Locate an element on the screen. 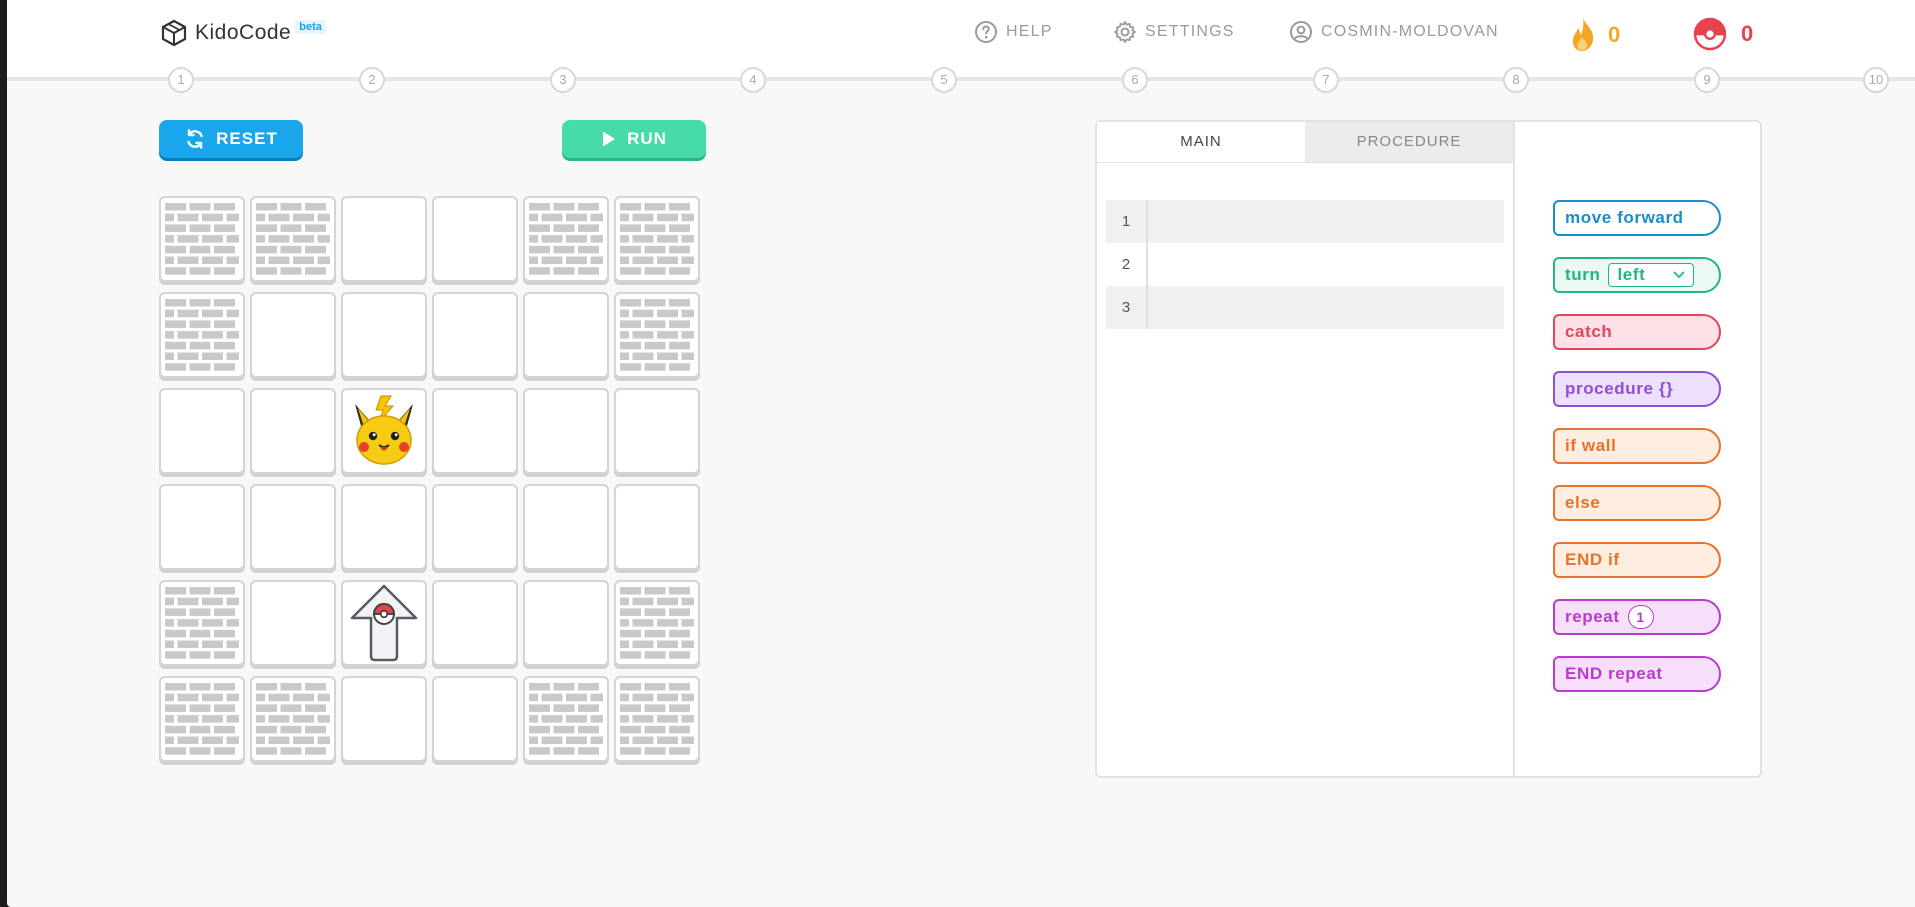 The width and height of the screenshot is (1915, 907). user-icon is located at coordinates (1301, 32).